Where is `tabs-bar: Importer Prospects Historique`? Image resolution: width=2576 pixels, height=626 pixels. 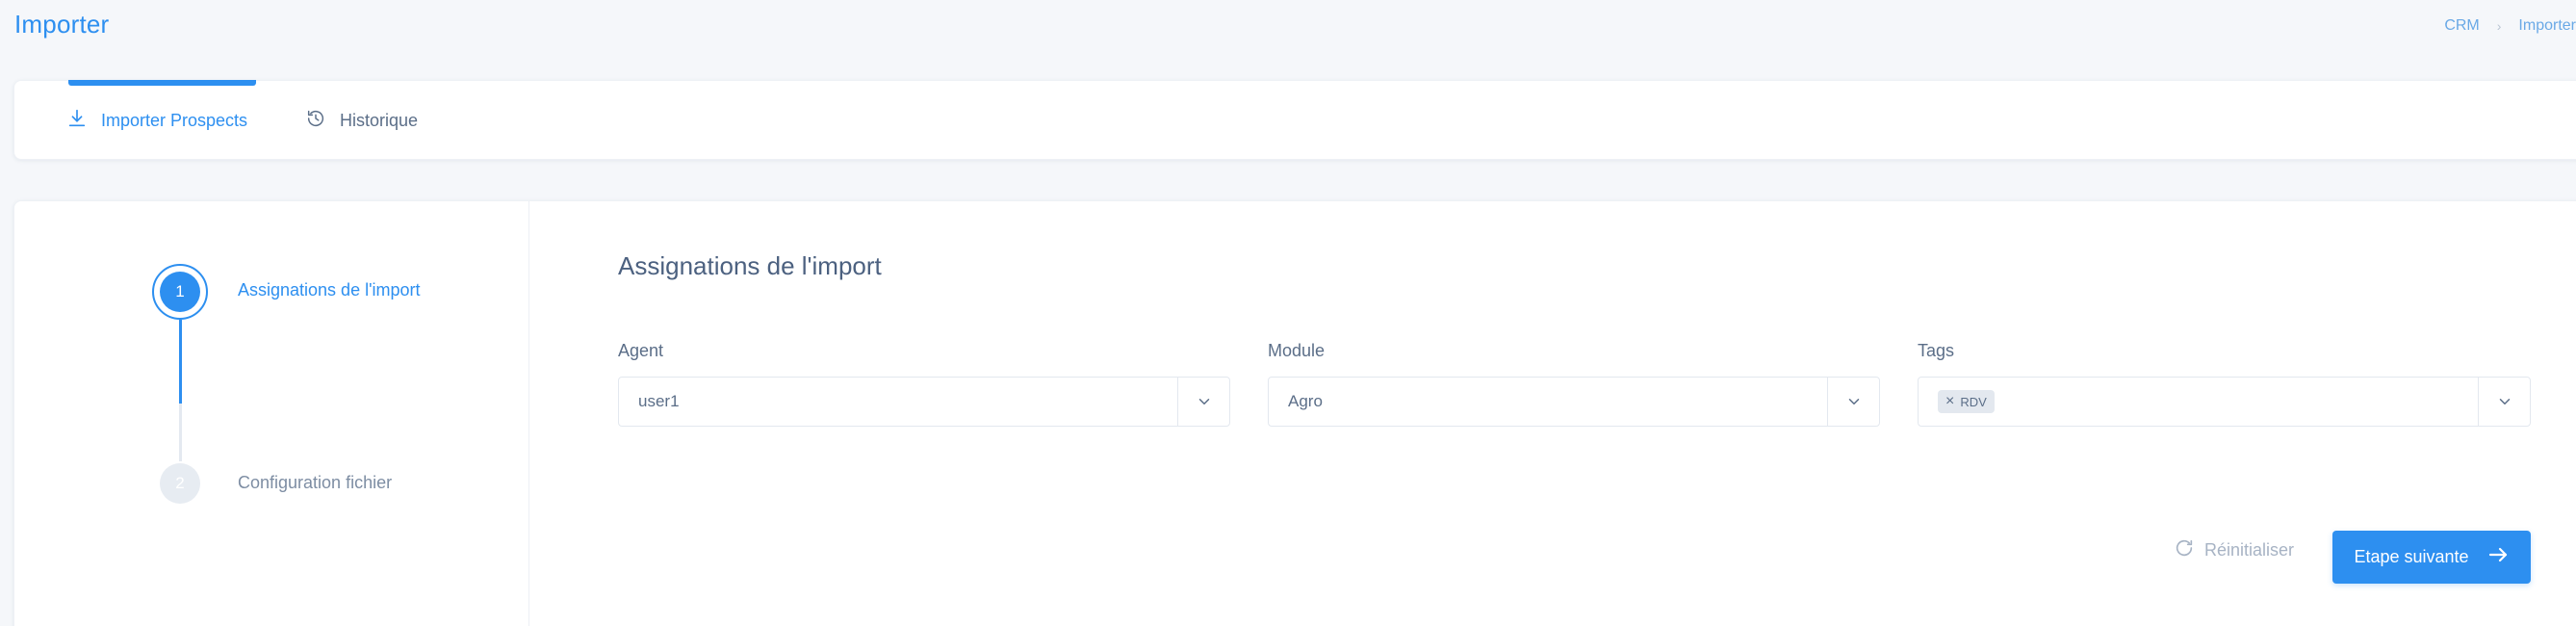 tabs-bar: Importer Prospects Historique is located at coordinates (1294, 120).